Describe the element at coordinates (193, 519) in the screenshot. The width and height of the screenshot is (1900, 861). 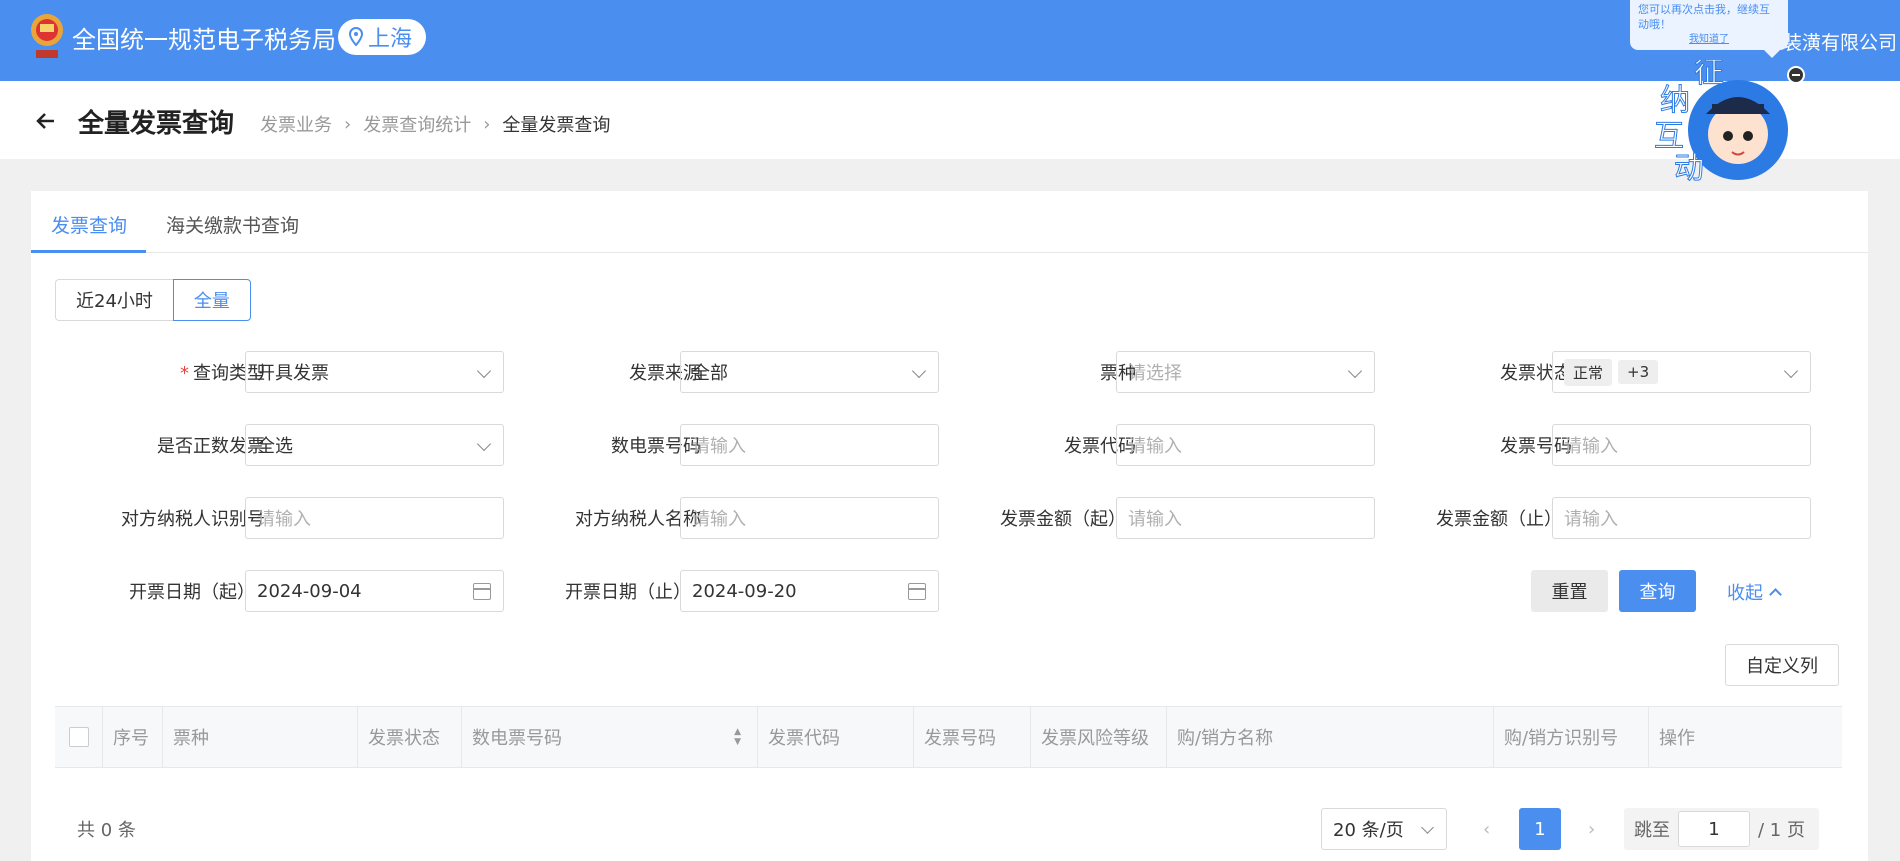
I see `counter-tax-id-label: 对方纳税人识别号` at that location.